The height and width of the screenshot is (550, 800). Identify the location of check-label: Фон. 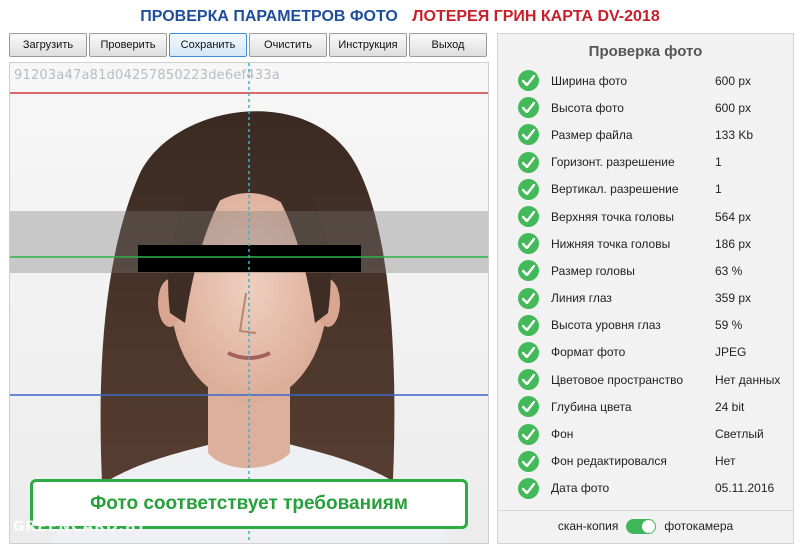
(562, 434).